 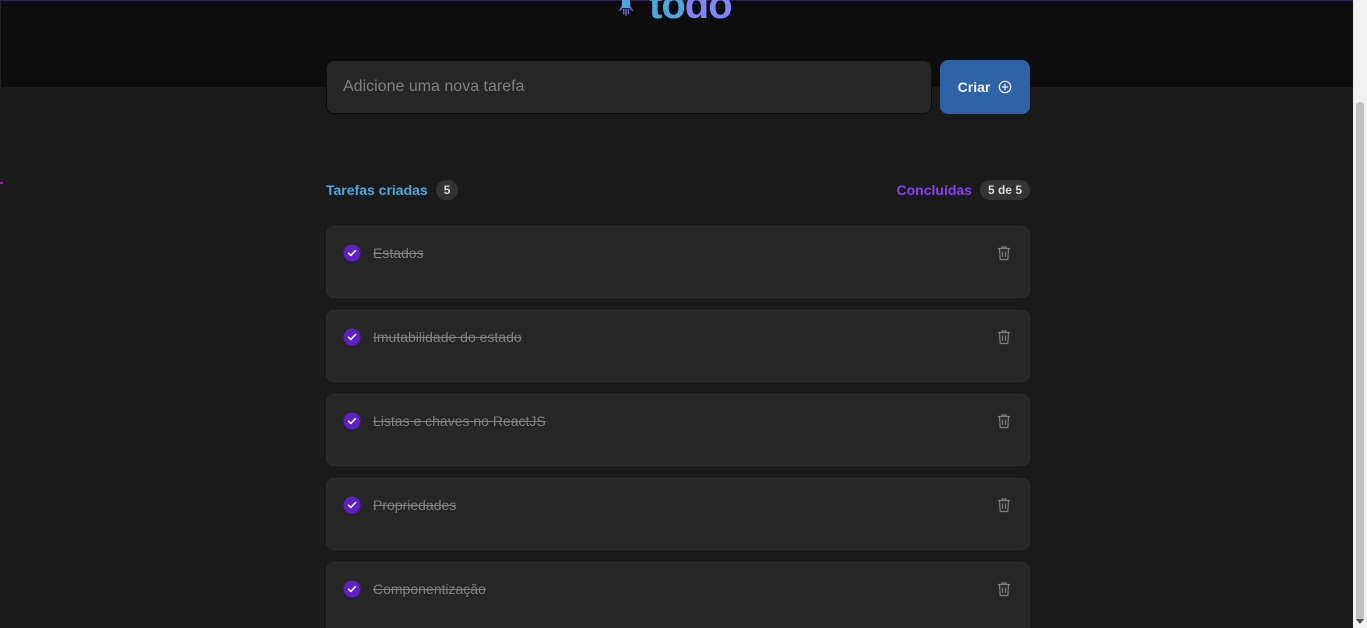 I want to click on task-item: Estados, so click(x=678, y=262).